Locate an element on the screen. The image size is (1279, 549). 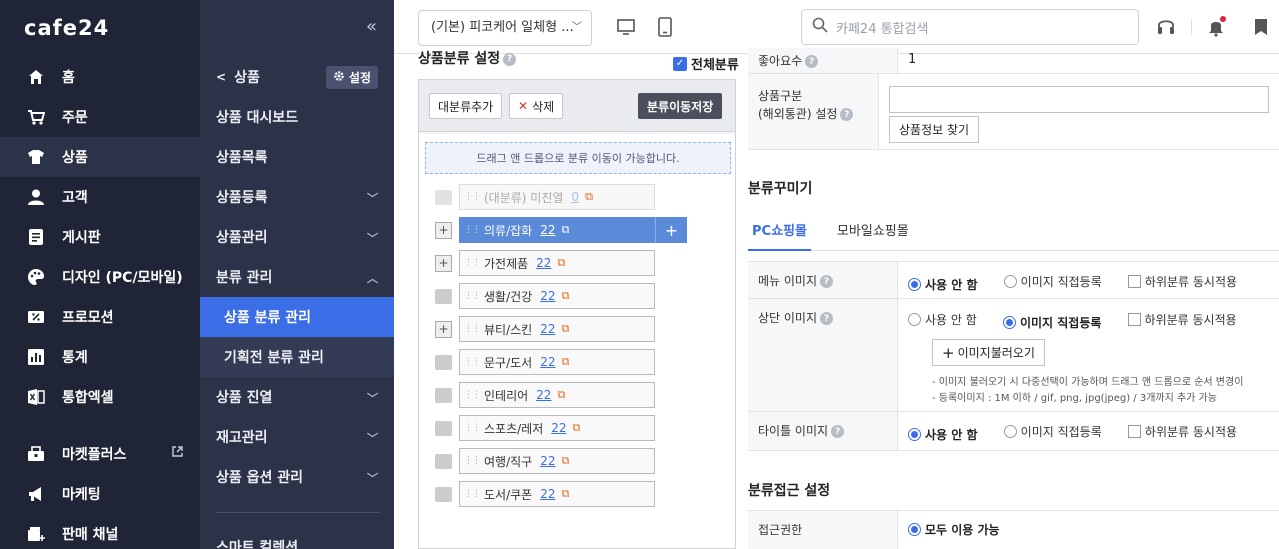
tree-node: ⋮⋮ 인테리어 22 ⧉ is located at coordinates (545, 395).